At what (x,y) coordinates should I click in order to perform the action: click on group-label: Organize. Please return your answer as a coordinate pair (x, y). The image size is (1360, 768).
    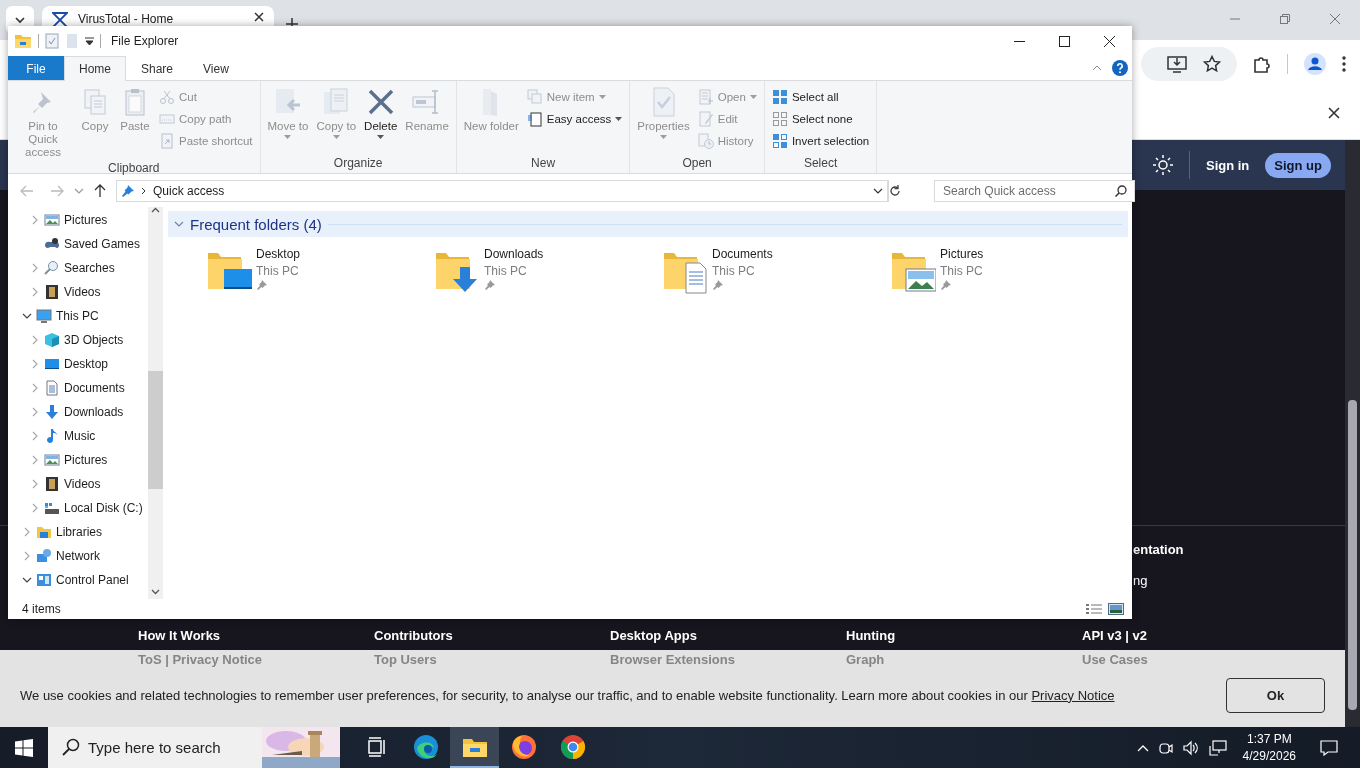
    Looking at the image, I should click on (358, 164).